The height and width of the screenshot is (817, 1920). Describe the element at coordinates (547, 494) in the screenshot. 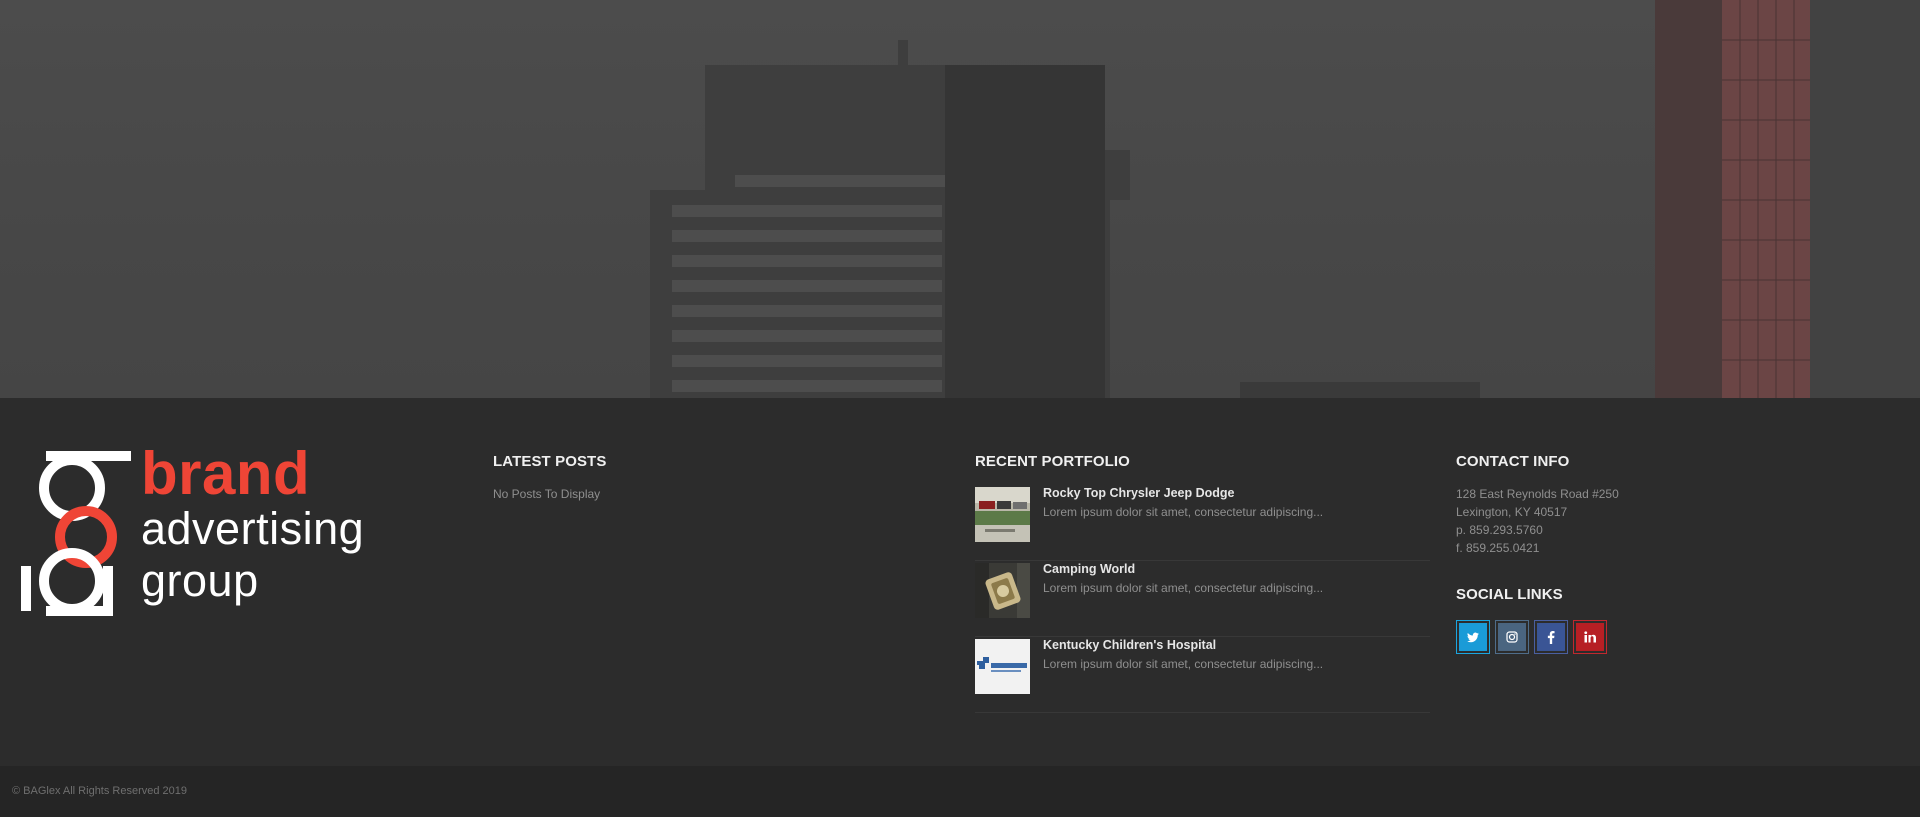

I see `no-posts-message: No Posts To Display` at that location.